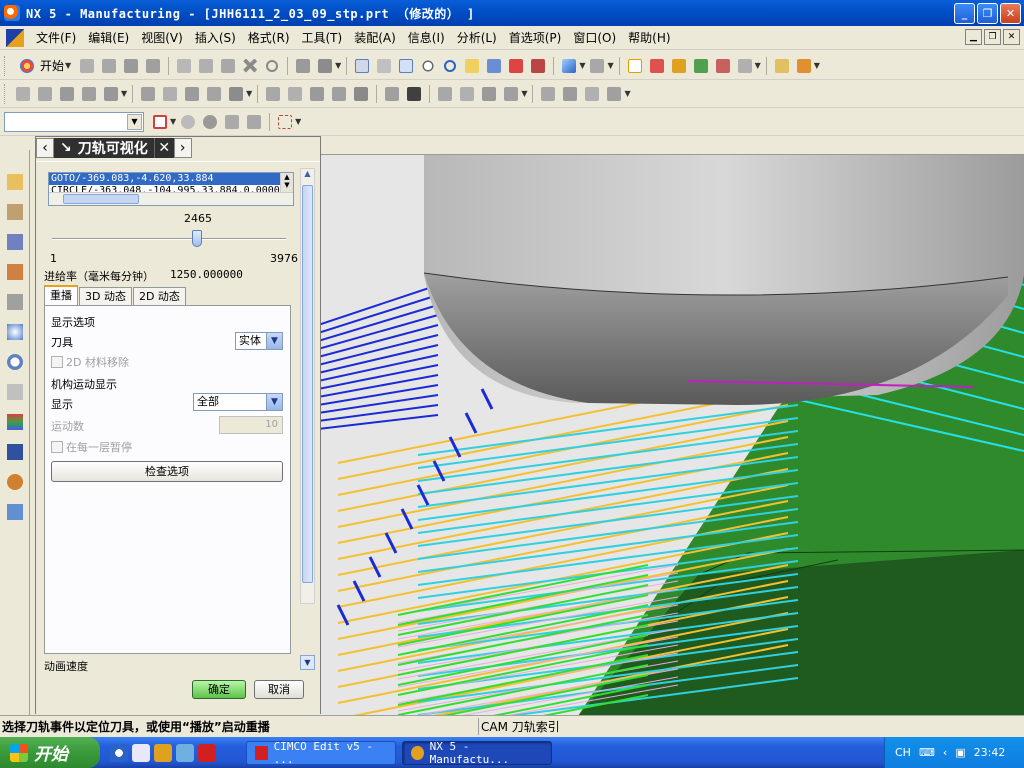 The width and height of the screenshot is (1024, 768). What do you see at coordinates (119, 752) in the screenshot?
I see `ie-icon` at bounding box center [119, 752].